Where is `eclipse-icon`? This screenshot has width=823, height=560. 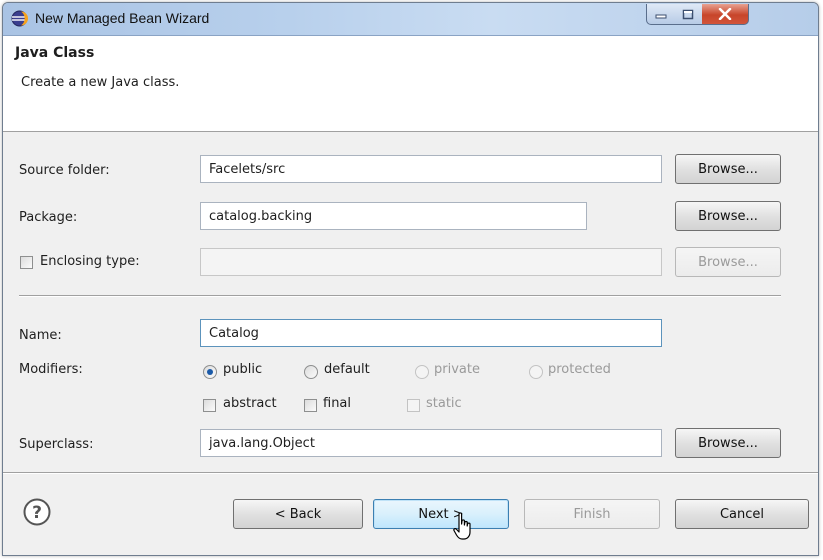 eclipse-icon is located at coordinates (19, 18).